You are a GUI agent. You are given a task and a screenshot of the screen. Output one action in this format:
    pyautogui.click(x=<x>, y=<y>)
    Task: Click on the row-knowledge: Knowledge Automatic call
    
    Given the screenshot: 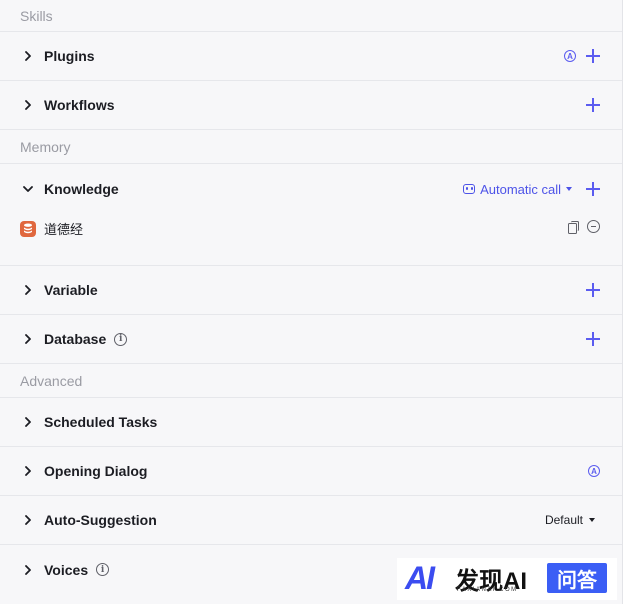 What is the action you would take?
    pyautogui.click(x=311, y=189)
    